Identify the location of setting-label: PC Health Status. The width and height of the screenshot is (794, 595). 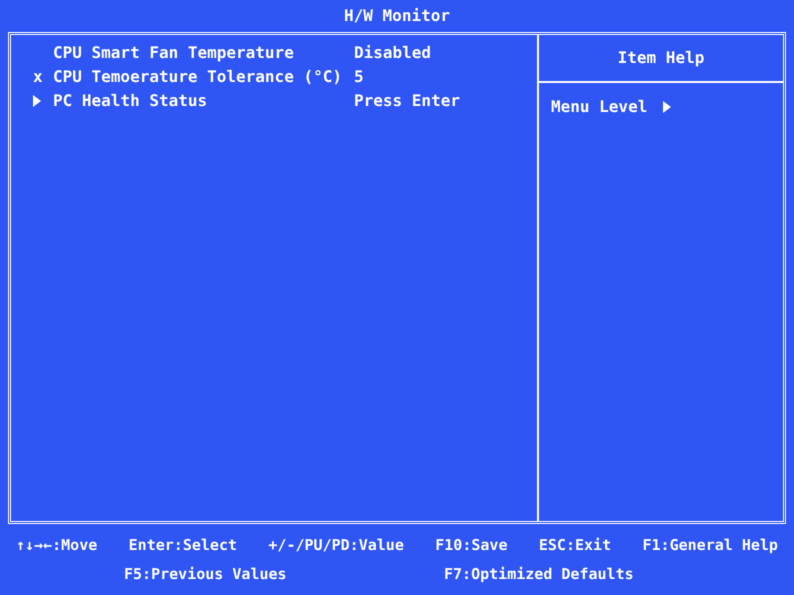
(203, 101).